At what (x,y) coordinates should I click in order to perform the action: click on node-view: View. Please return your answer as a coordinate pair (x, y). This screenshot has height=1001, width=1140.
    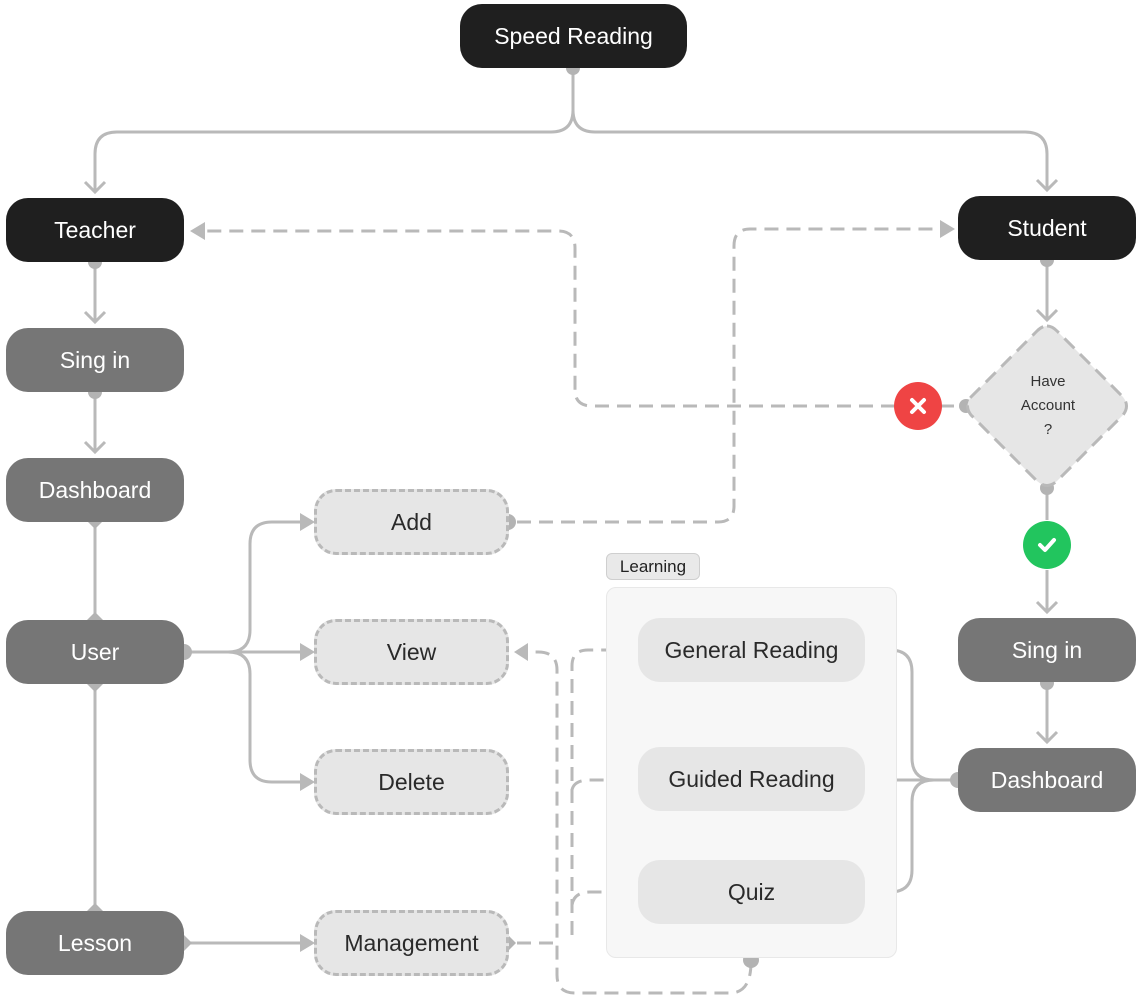
    Looking at the image, I should click on (411, 652).